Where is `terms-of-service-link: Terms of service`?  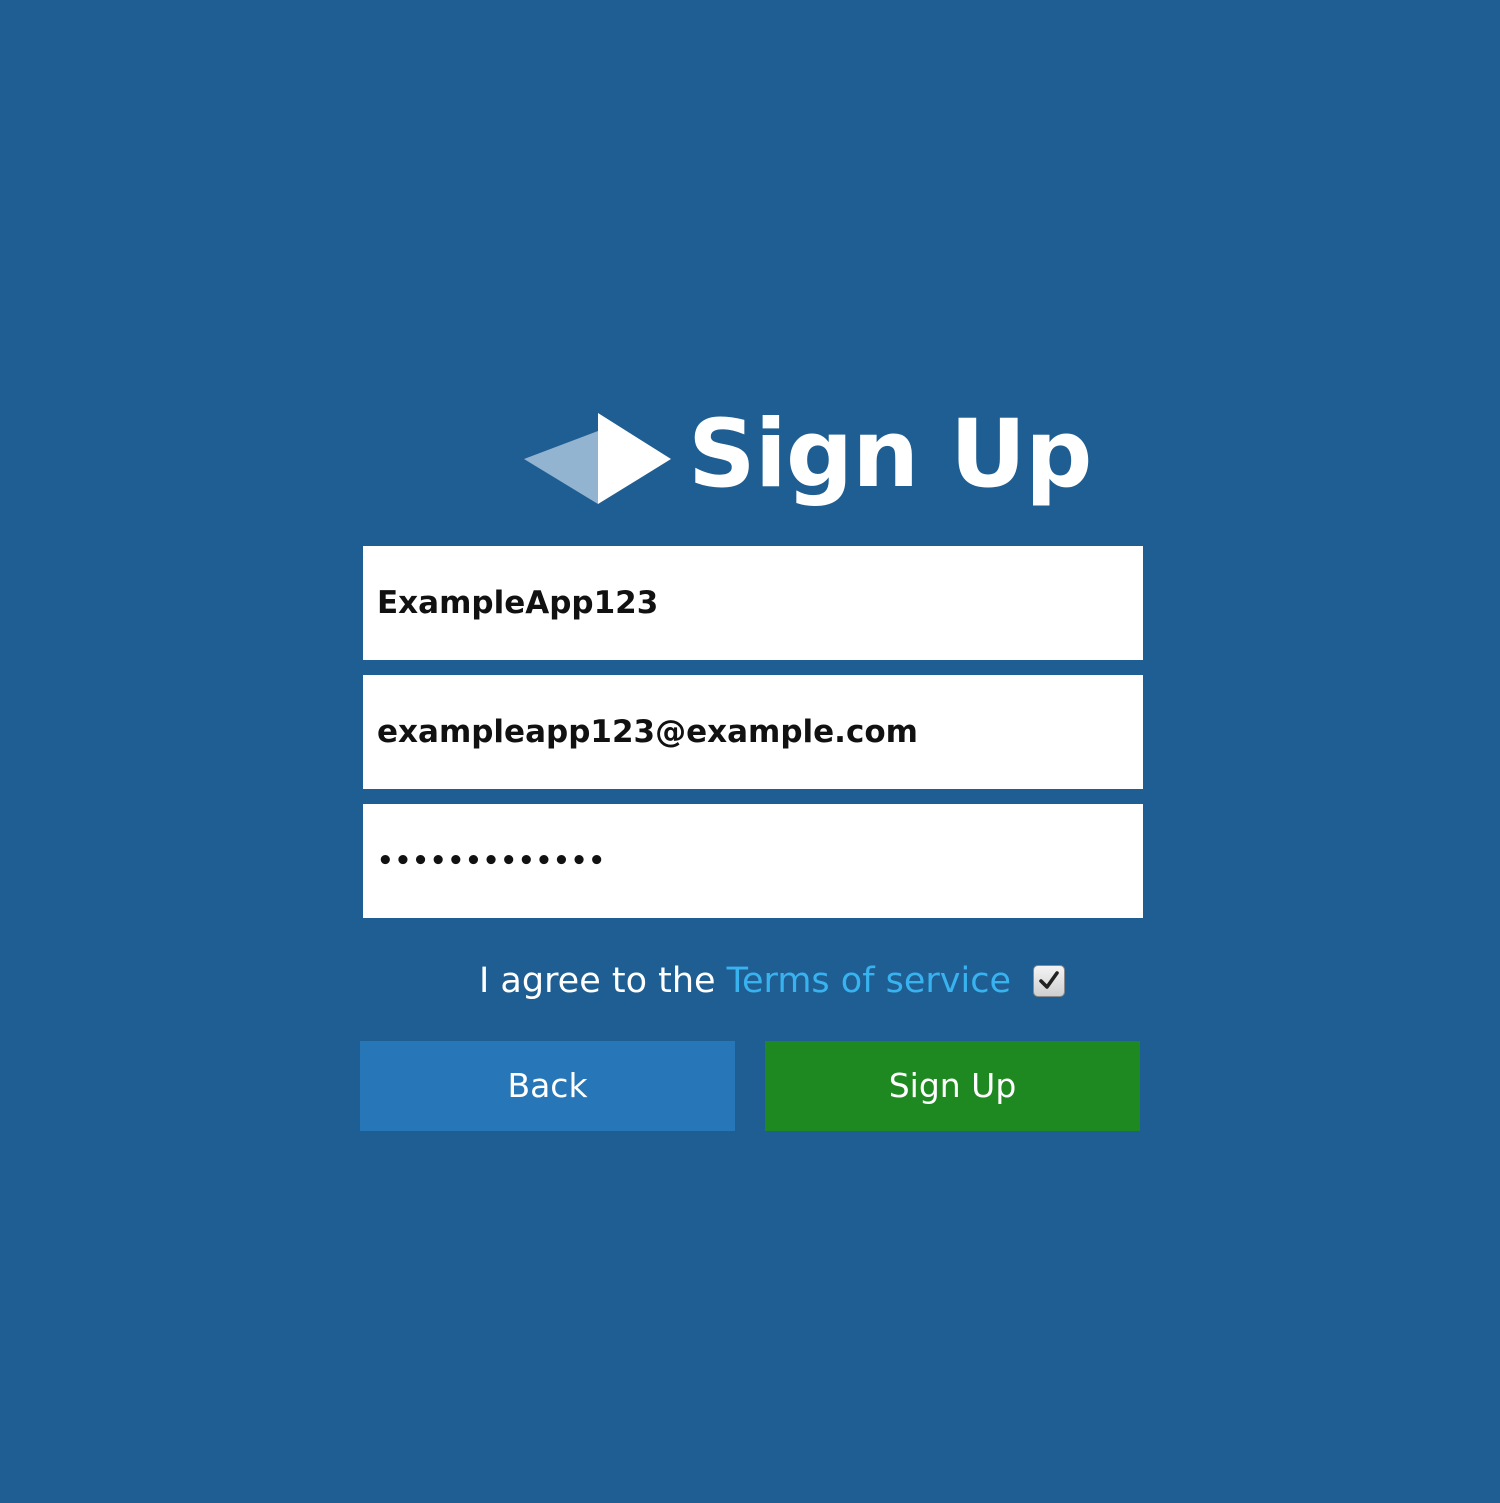 terms-of-service-link: Terms of service is located at coordinates (869, 981).